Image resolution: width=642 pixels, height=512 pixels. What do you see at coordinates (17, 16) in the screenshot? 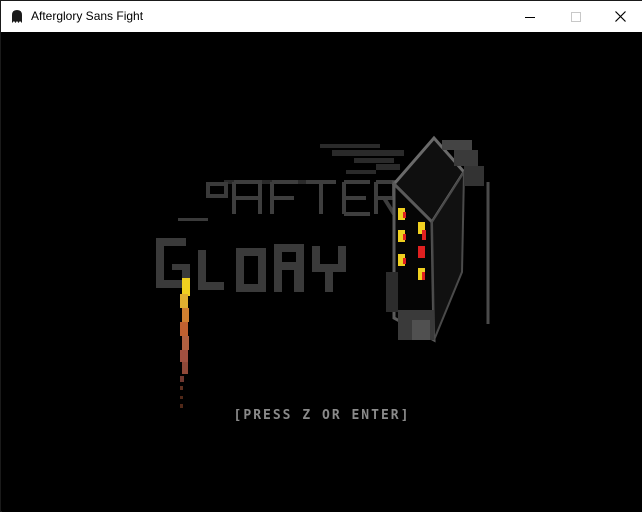
I see `ghost-icon` at bounding box center [17, 16].